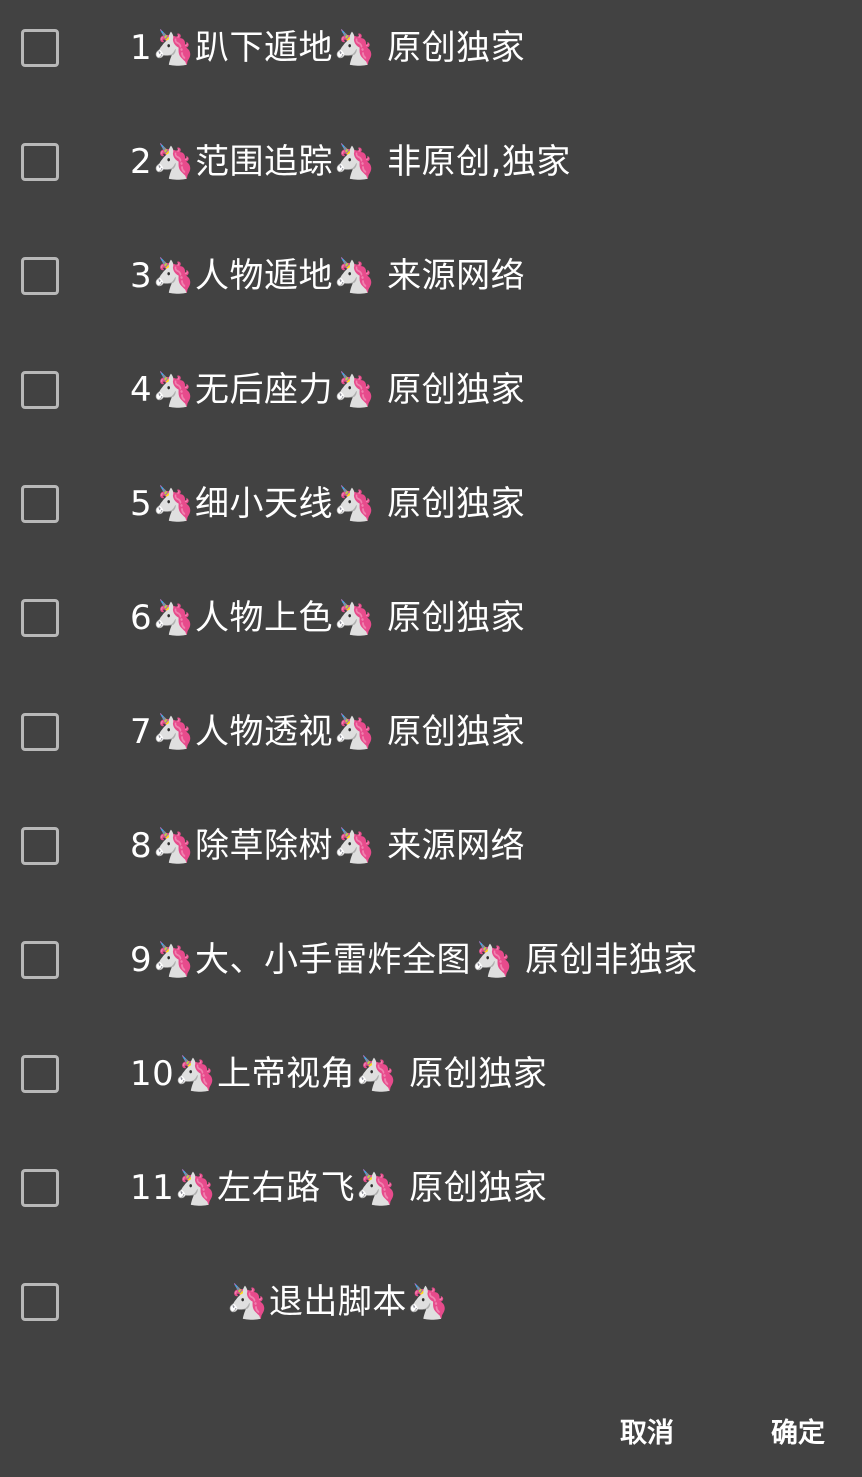 The height and width of the screenshot is (1477, 862). What do you see at coordinates (328, 48) in the screenshot?
I see `option-label: 1🦄趴下遁地🦄 原创独家` at bounding box center [328, 48].